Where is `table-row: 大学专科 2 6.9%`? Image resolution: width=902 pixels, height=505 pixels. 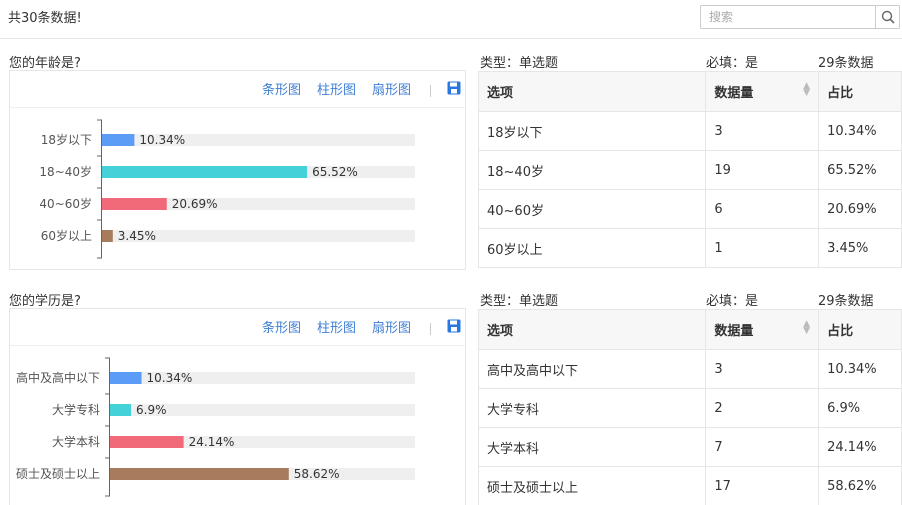 table-row: 大学专科 2 6.9% is located at coordinates (689, 408).